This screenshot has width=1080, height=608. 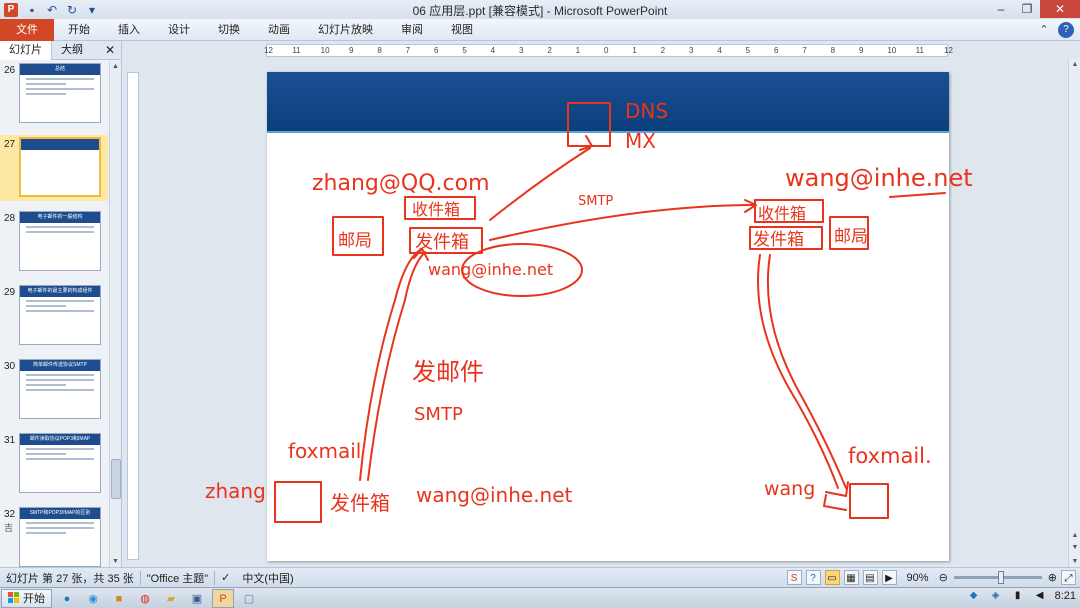 I want to click on window-app-icon: ▢, so click(x=249, y=598).